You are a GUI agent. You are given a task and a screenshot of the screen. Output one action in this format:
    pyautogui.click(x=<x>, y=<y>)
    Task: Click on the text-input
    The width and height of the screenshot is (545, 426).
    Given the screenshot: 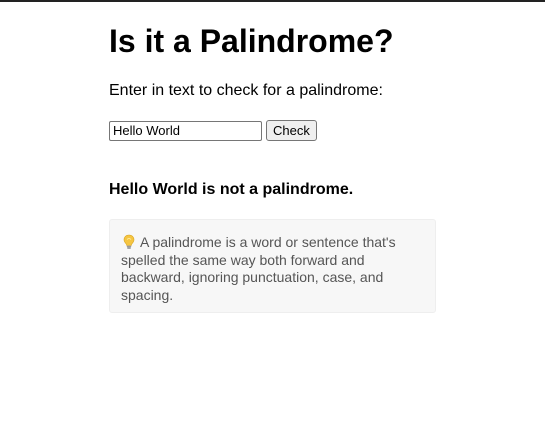 What is the action you would take?
    pyautogui.click(x=185, y=130)
    